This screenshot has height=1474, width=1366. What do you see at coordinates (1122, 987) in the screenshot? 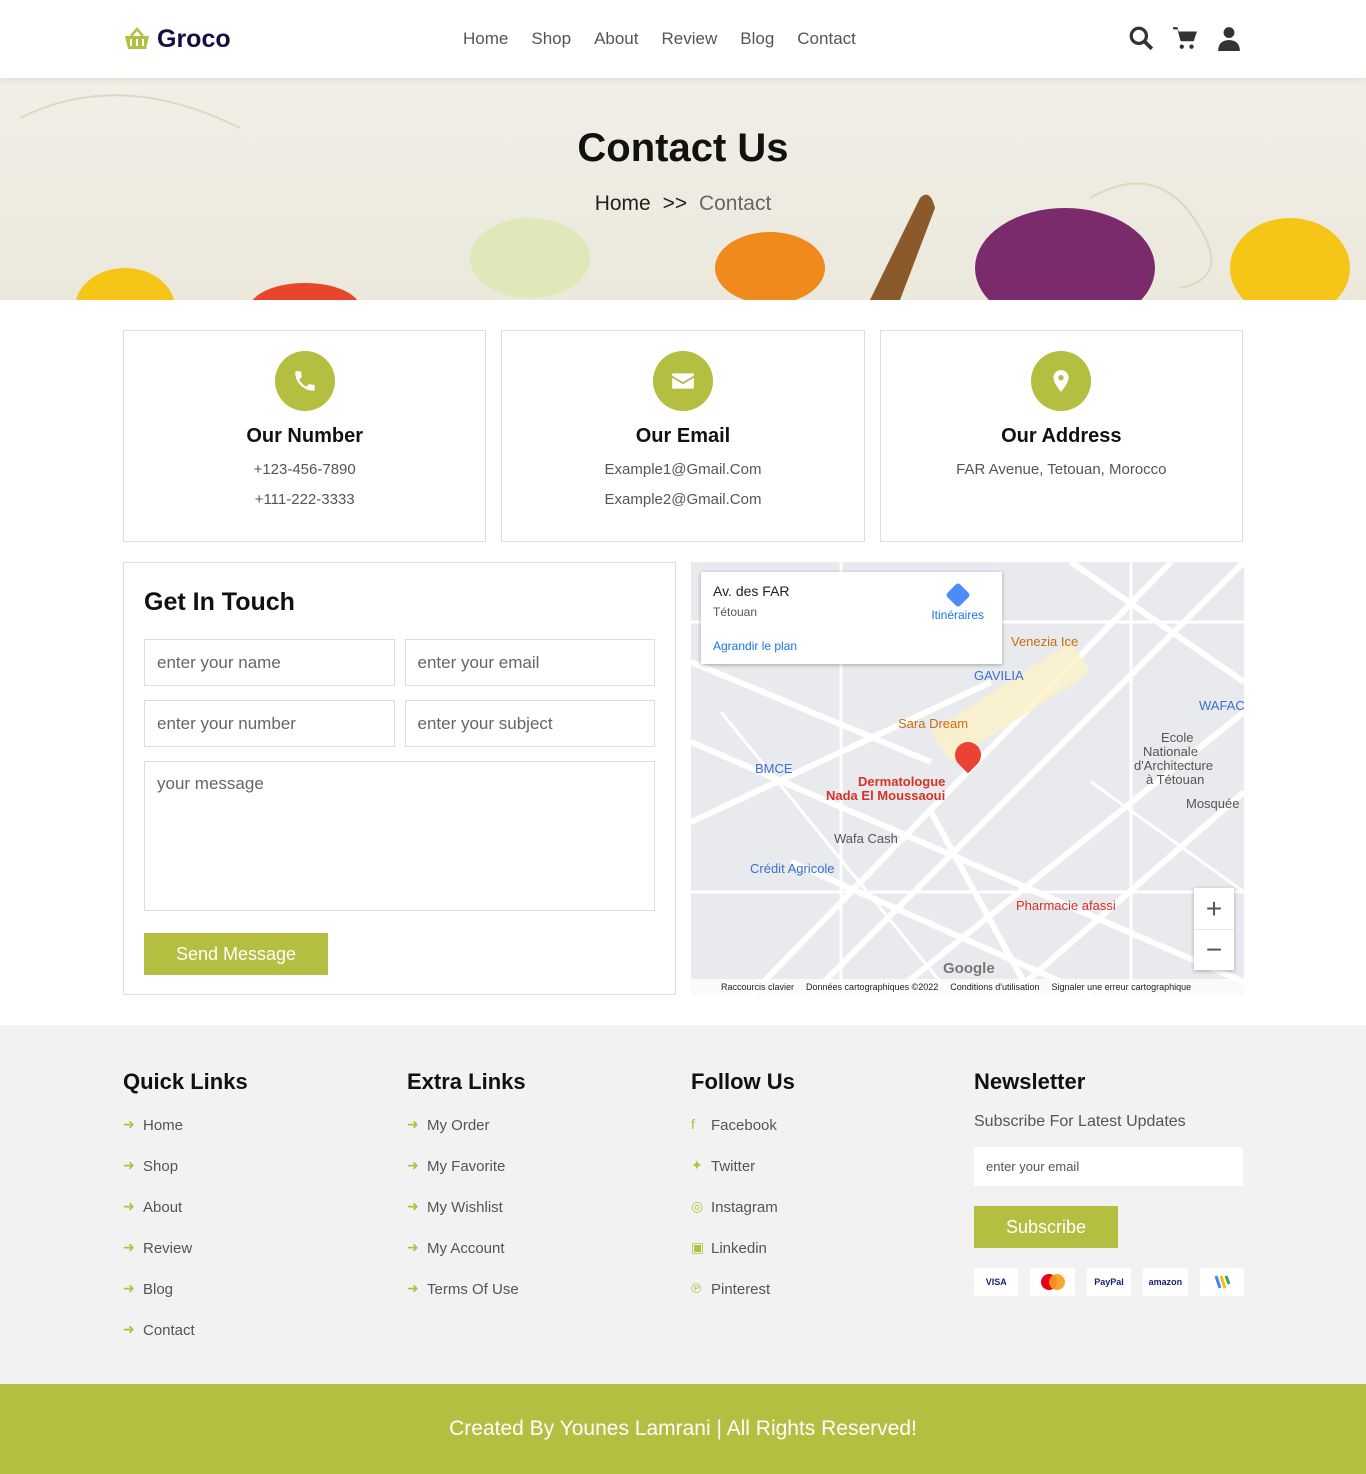
I see `report-error-link: Signaler une erreur cartographique` at bounding box center [1122, 987].